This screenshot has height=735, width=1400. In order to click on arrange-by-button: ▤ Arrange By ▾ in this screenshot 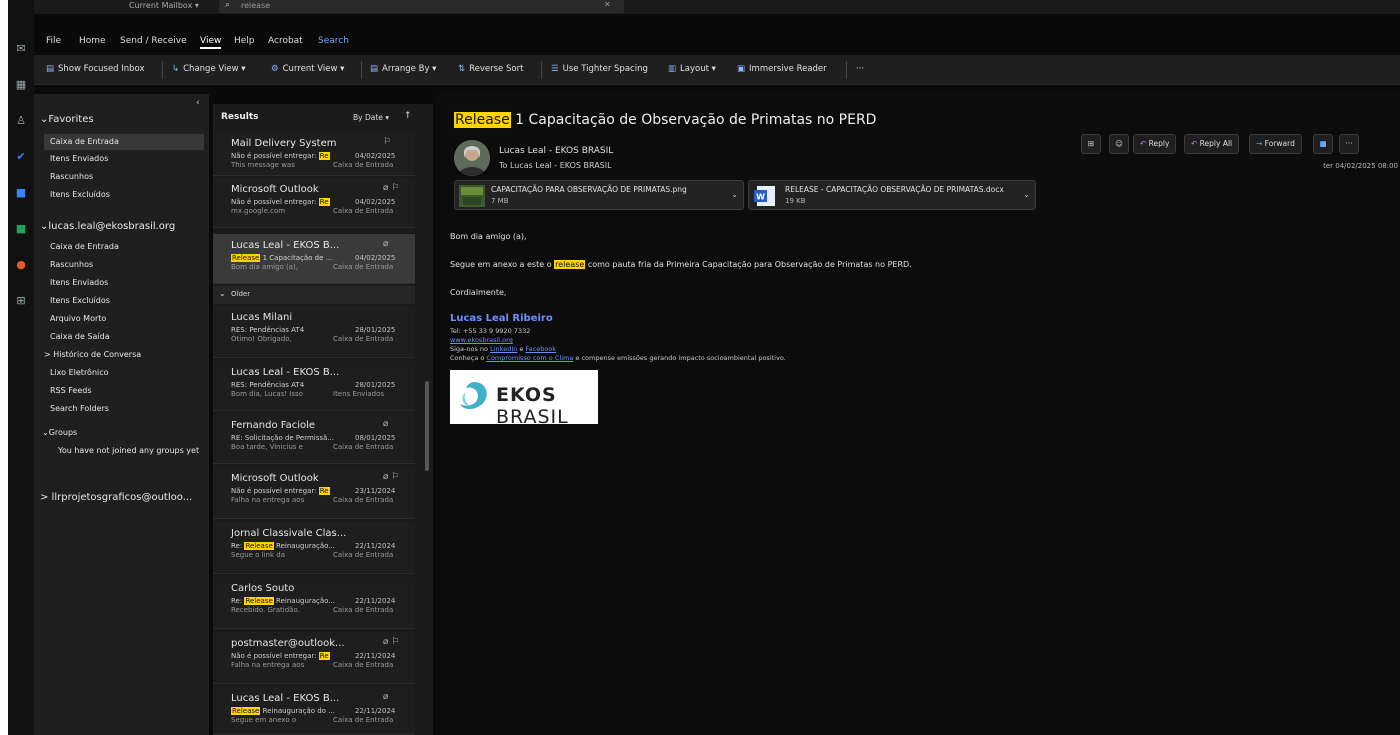, I will do `click(403, 69)`.